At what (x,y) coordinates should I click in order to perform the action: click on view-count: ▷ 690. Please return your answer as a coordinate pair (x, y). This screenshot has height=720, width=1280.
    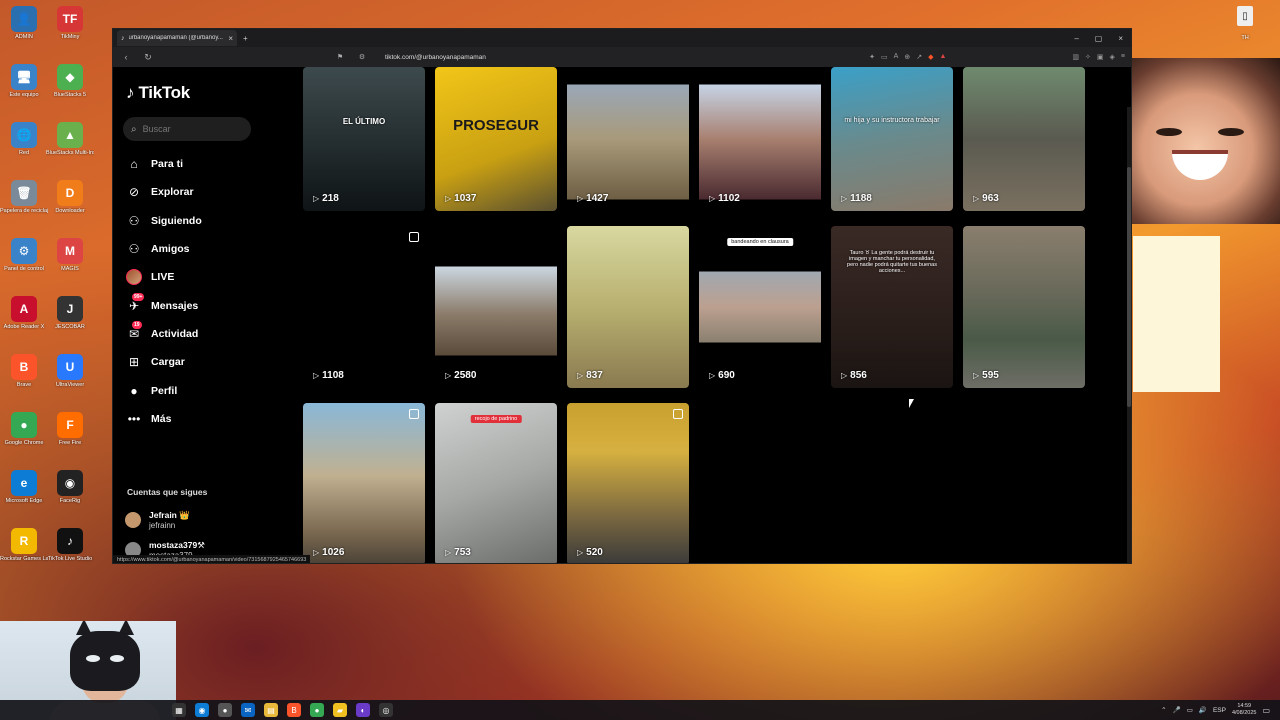
    Looking at the image, I should click on (722, 375).